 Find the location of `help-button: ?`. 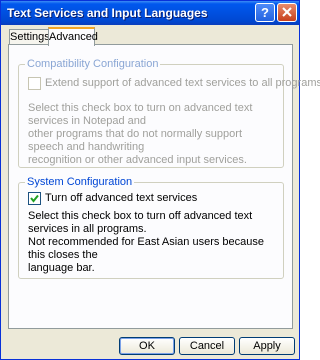

help-button: ? is located at coordinates (265, 12).